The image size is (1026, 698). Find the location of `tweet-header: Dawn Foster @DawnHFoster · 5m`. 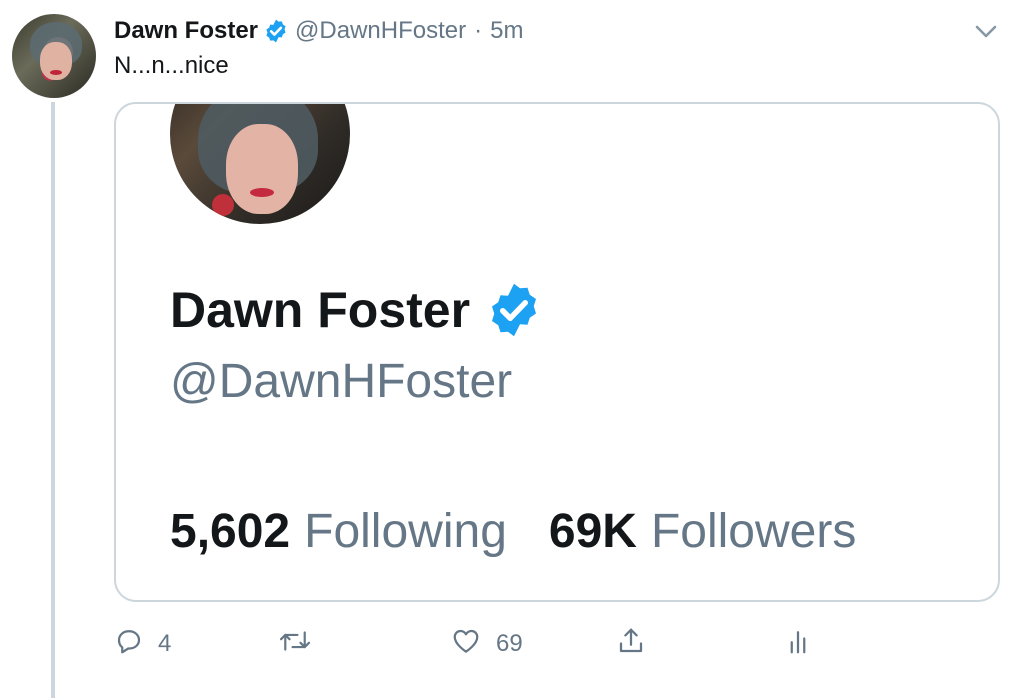

tweet-header: Dawn Foster @DawnHFoster · 5m is located at coordinates (318, 31).